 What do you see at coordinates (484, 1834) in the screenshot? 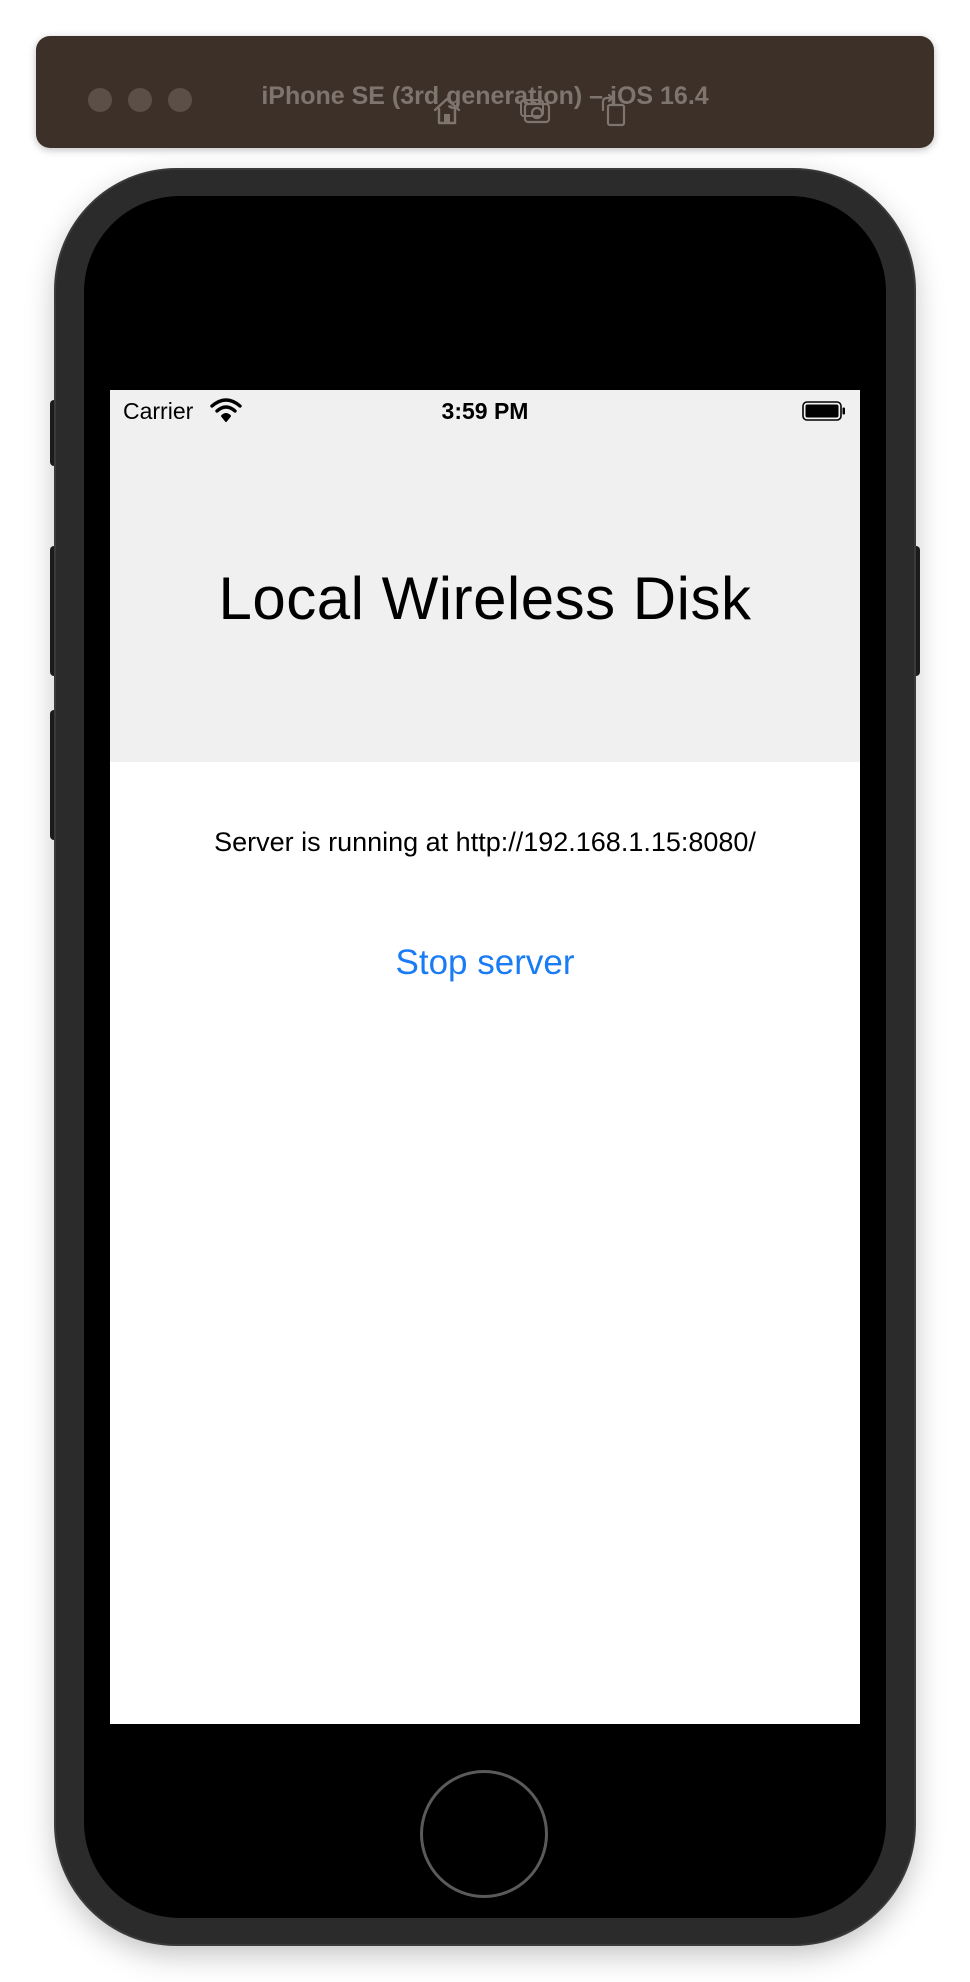
I see `home-button` at bounding box center [484, 1834].